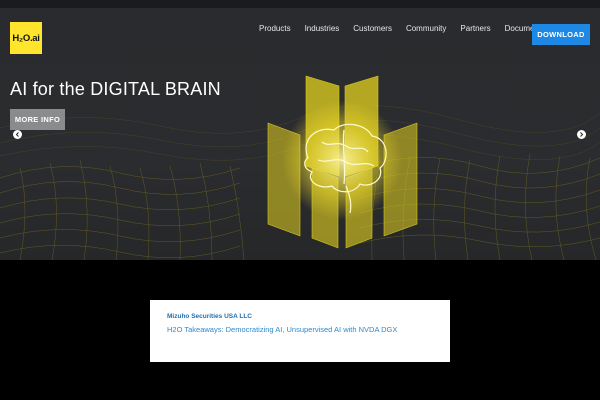  I want to click on nav-item-community: Community, so click(426, 28).